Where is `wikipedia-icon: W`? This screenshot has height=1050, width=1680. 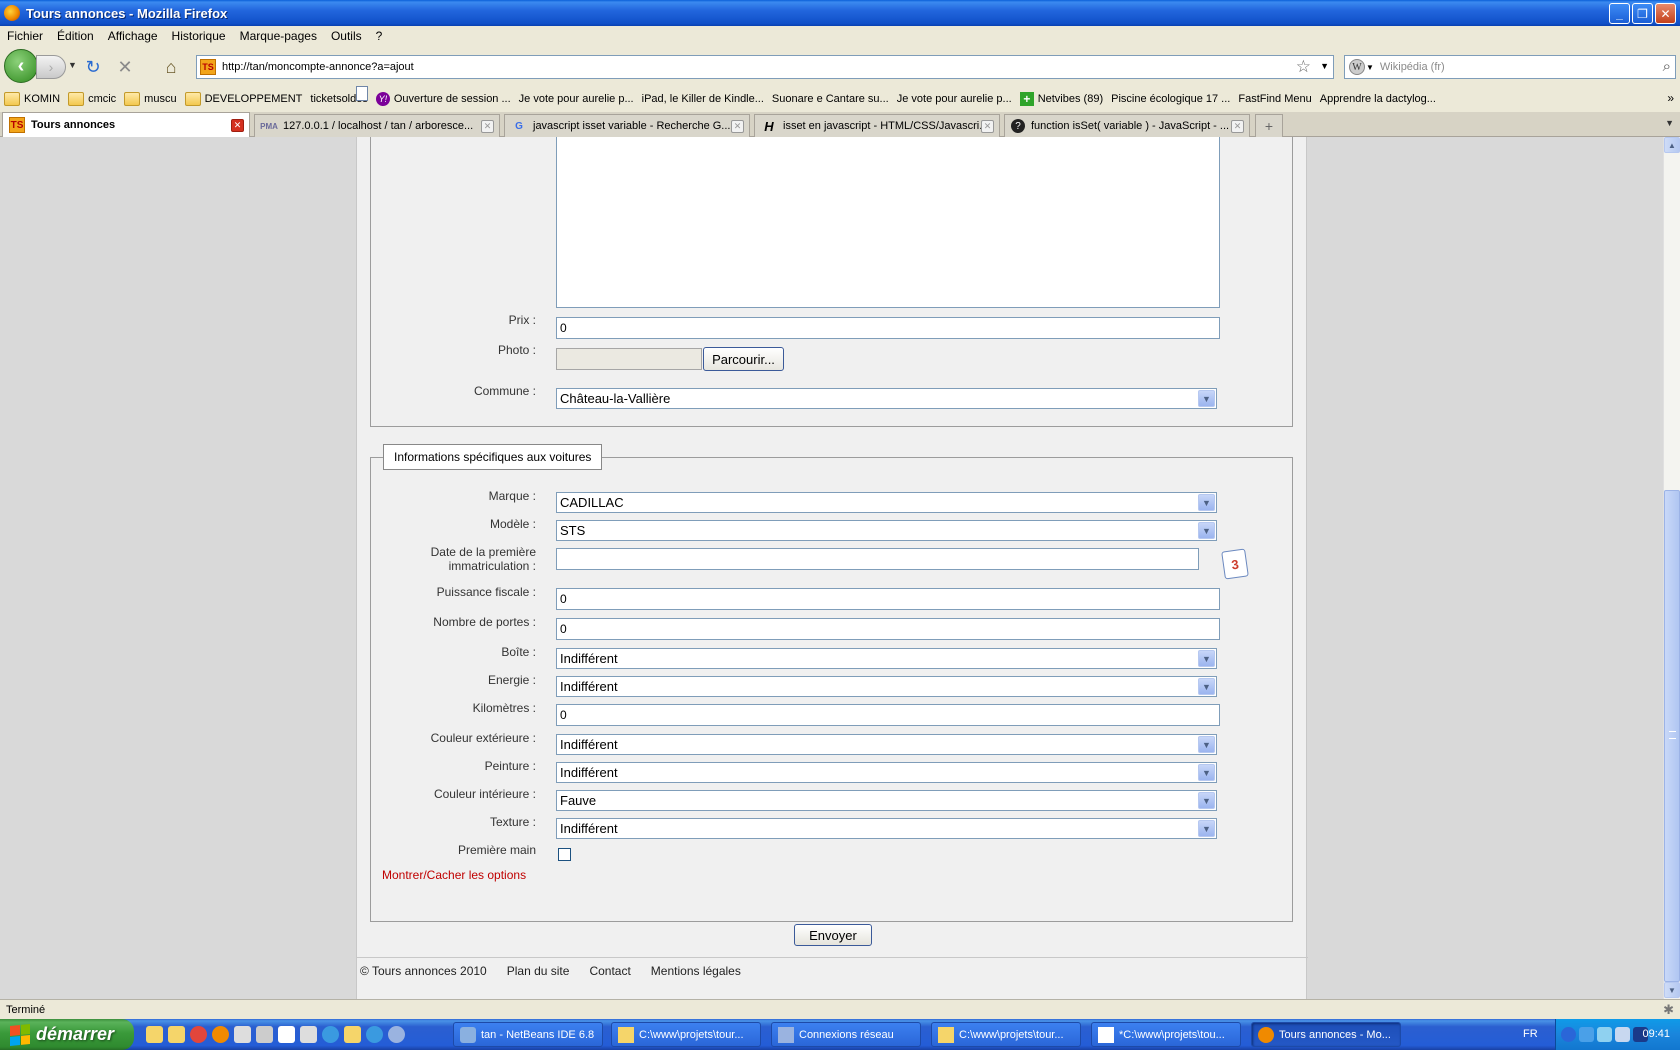 wikipedia-icon: W is located at coordinates (1357, 67).